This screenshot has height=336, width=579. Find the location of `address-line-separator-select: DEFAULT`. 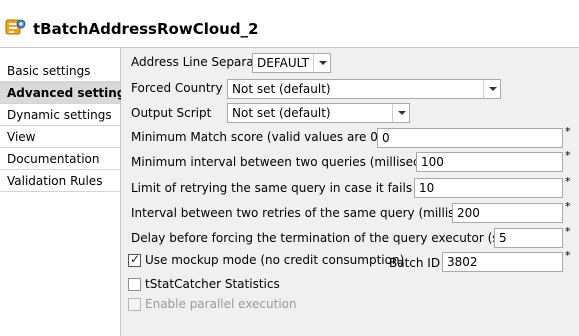

address-line-separator-select: DEFAULT is located at coordinates (291, 63).